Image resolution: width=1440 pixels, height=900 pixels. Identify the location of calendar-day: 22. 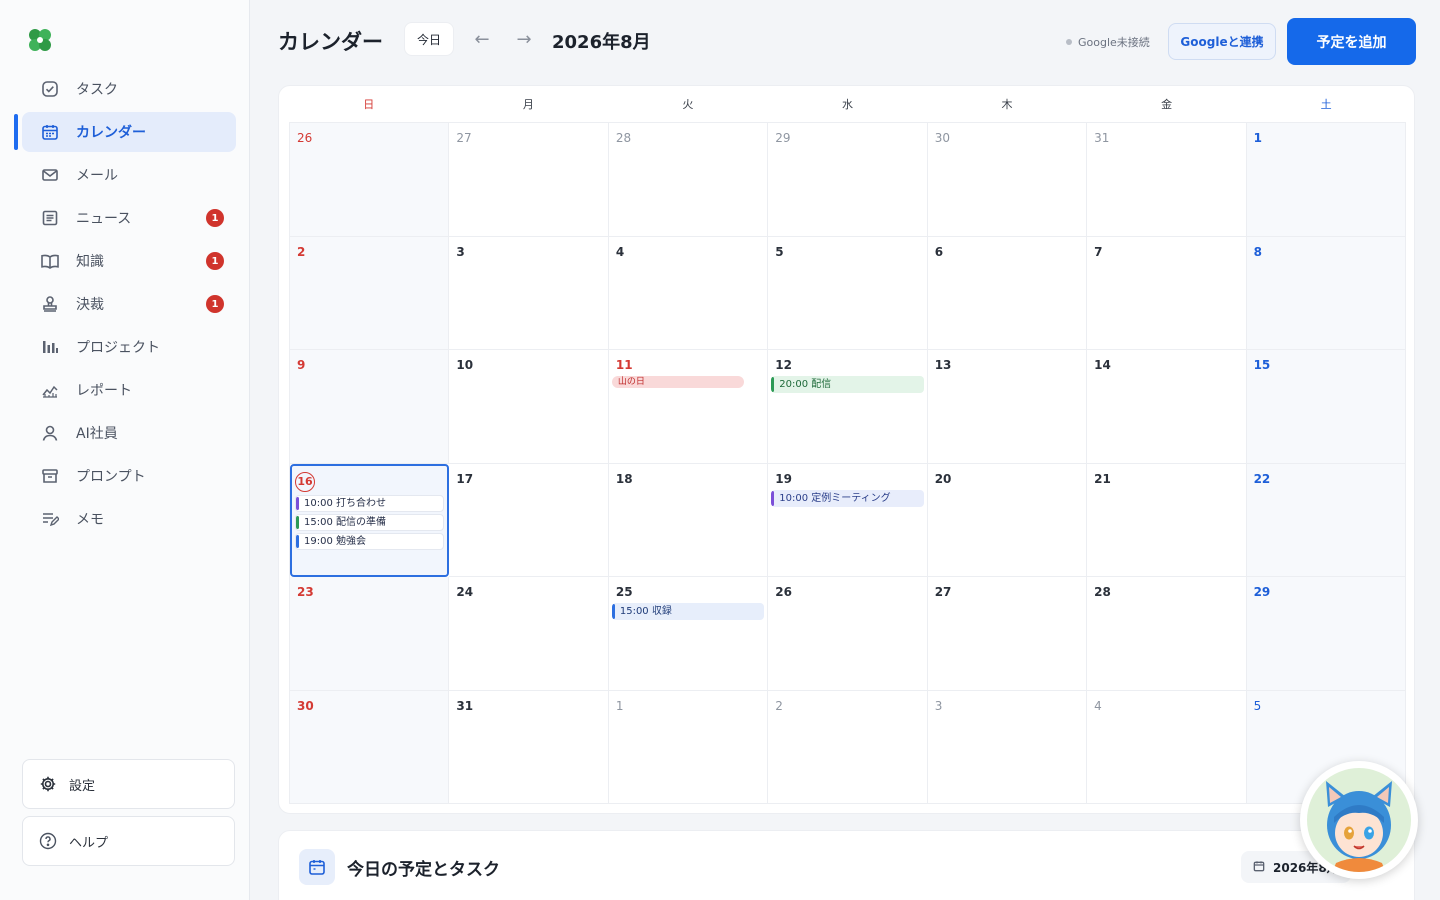
(1326, 520).